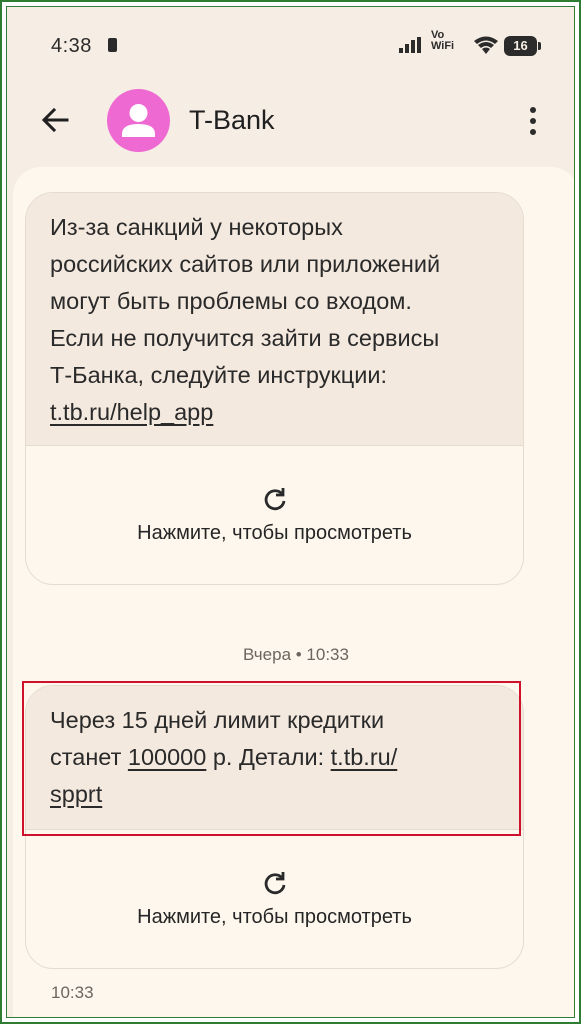 The height and width of the screenshot is (1024, 581). I want to click on help-link: t.tb.ru/help_app, so click(131, 412).